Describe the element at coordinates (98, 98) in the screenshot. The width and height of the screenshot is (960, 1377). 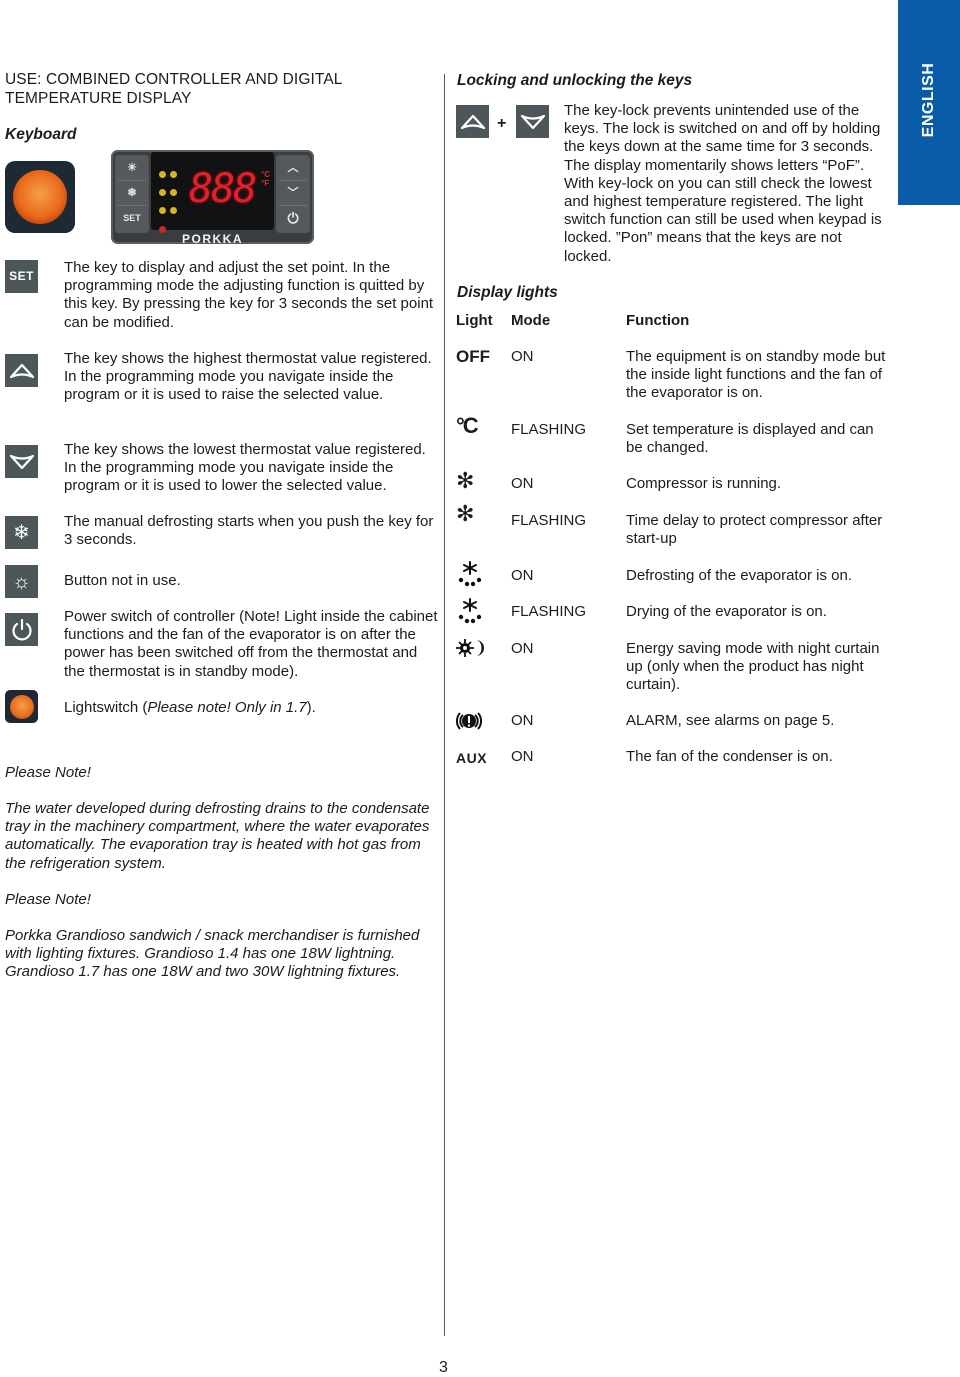
I see `section-title-line-2: TEMPERATURE DISPLAY` at that location.